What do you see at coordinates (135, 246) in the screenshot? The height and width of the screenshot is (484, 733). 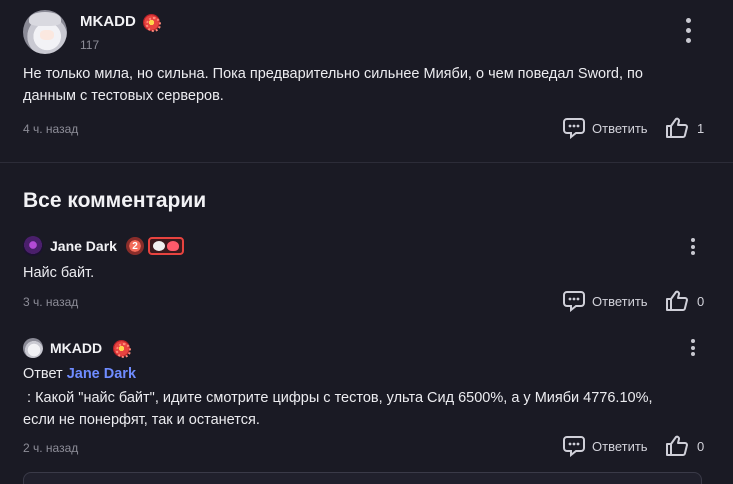 I see `level-badge: 2` at bounding box center [135, 246].